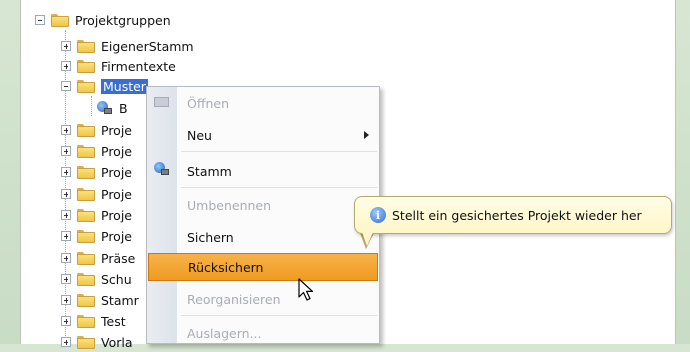 This screenshot has height=352, width=690. I want to click on tree-item: Schu, so click(96, 279).